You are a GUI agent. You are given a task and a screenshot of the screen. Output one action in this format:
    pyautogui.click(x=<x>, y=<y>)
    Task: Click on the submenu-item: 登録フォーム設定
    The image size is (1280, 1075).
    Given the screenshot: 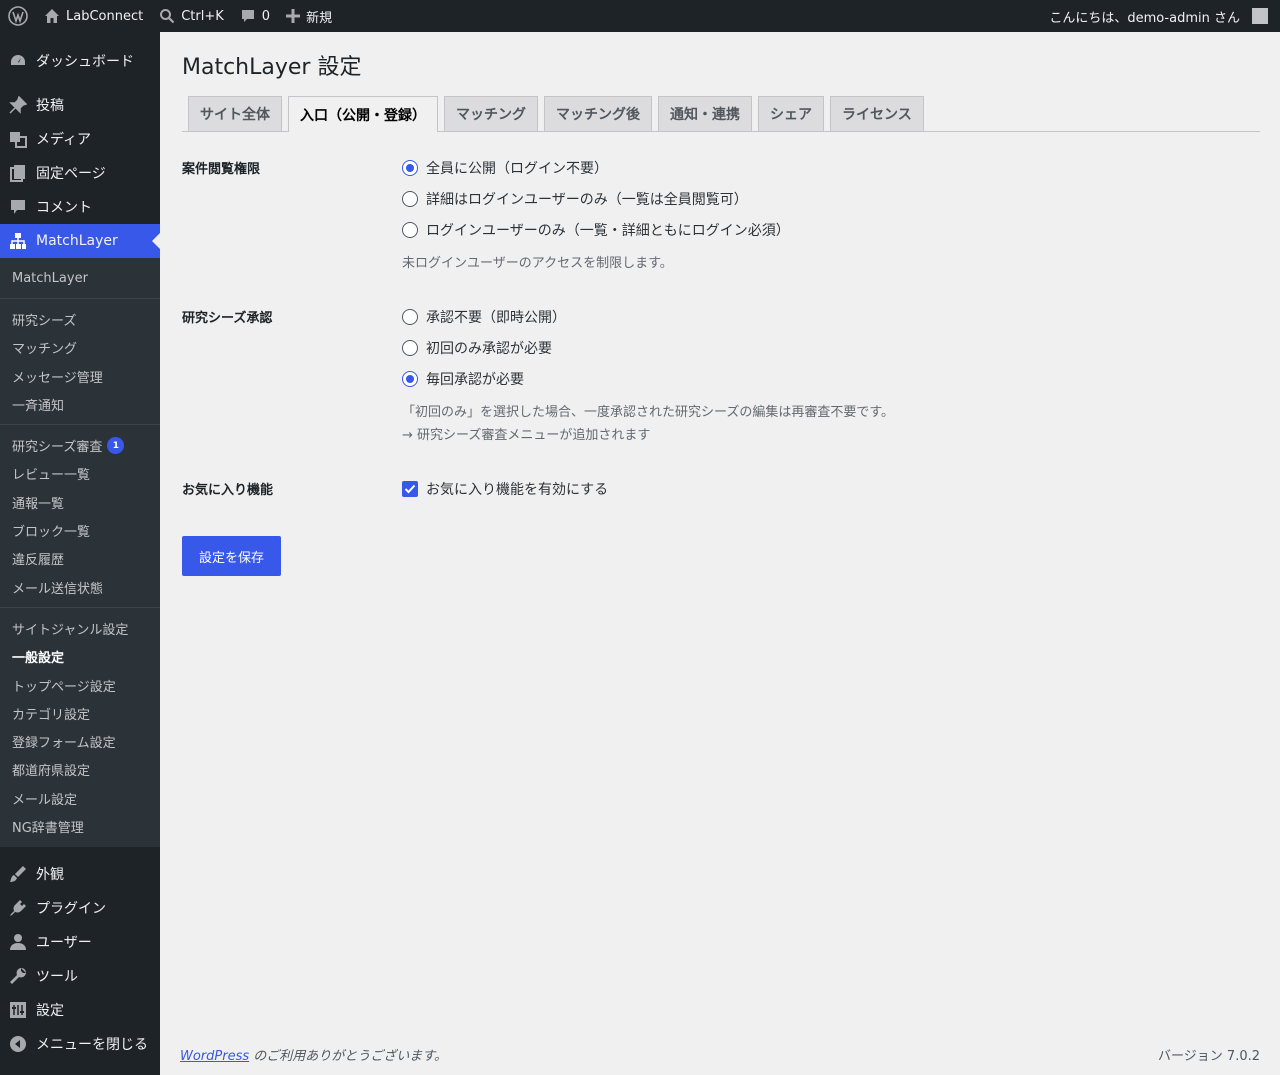 What is the action you would take?
    pyautogui.click(x=80, y=741)
    